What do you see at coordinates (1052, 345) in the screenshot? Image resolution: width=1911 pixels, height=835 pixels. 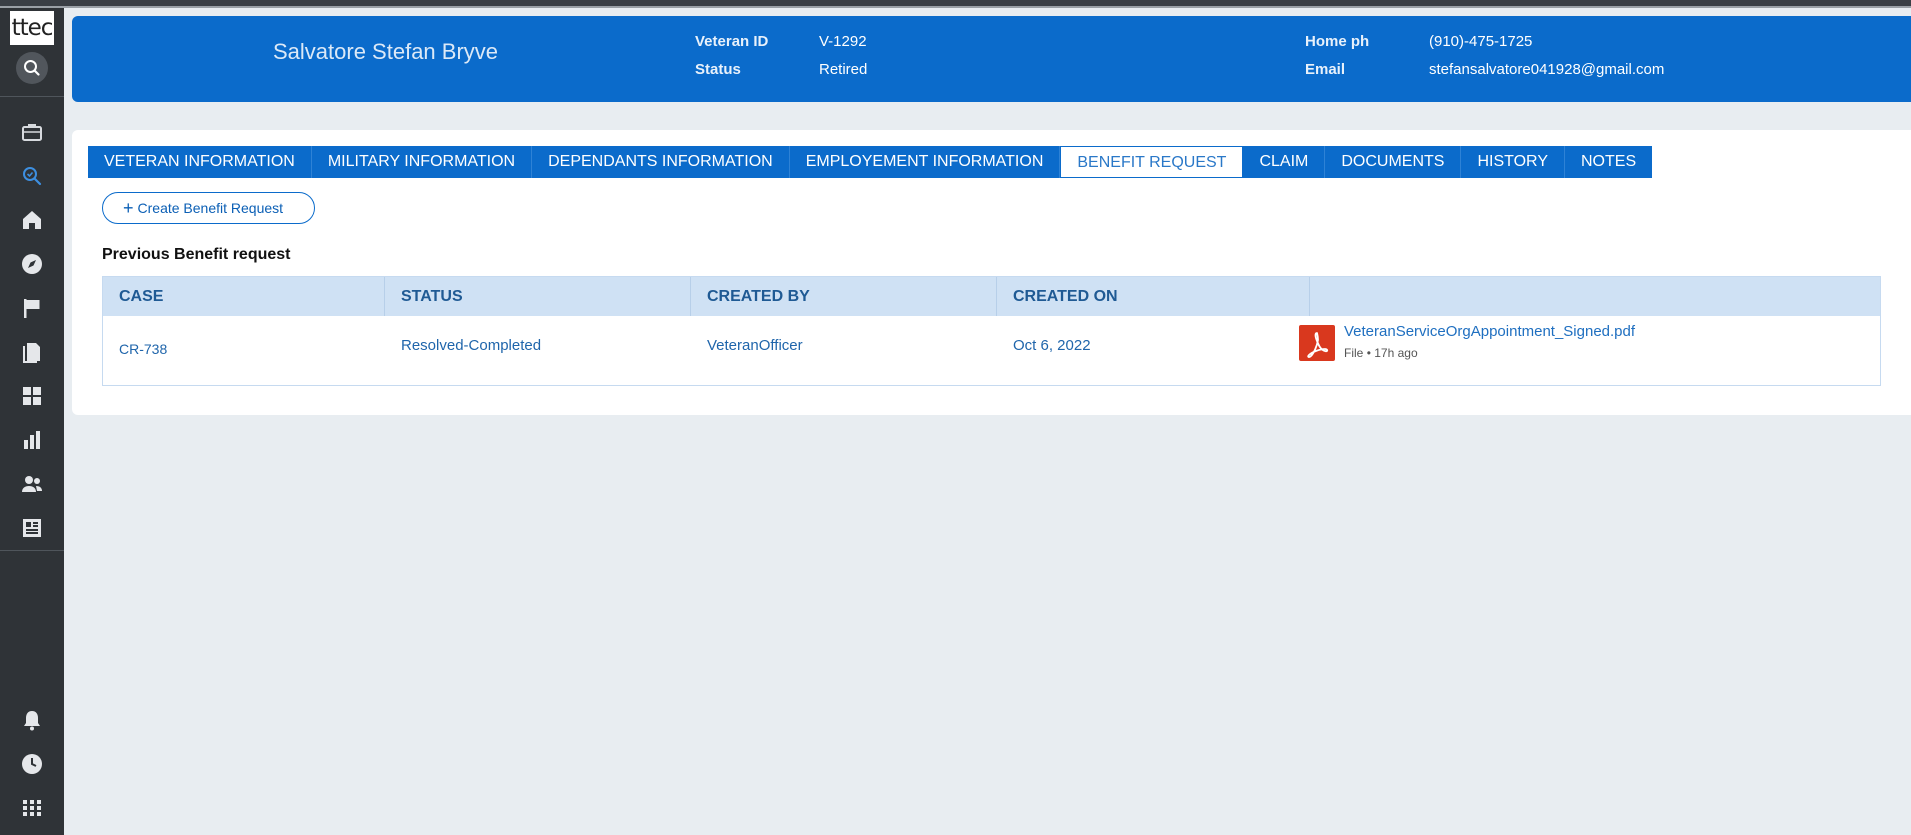 I see `created-on-cell: Oct 6, 2022` at bounding box center [1052, 345].